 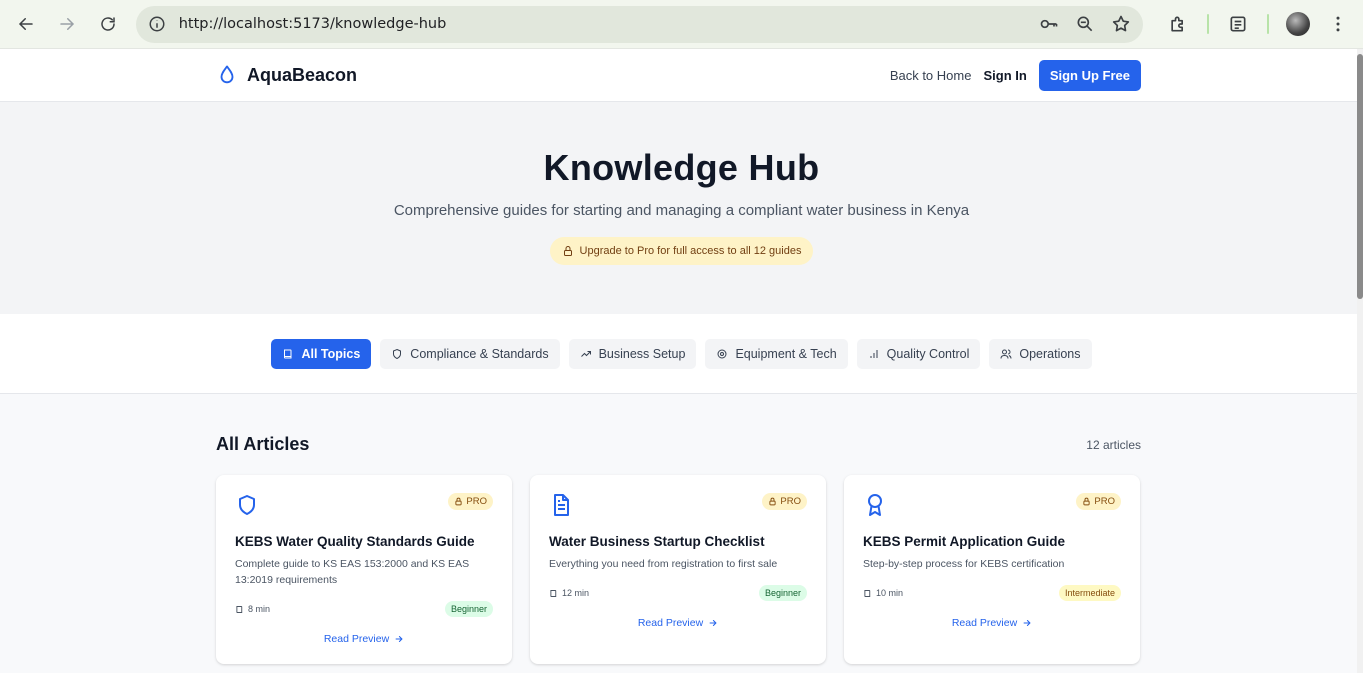 I want to click on profile-avatar, so click(x=1298, y=24).